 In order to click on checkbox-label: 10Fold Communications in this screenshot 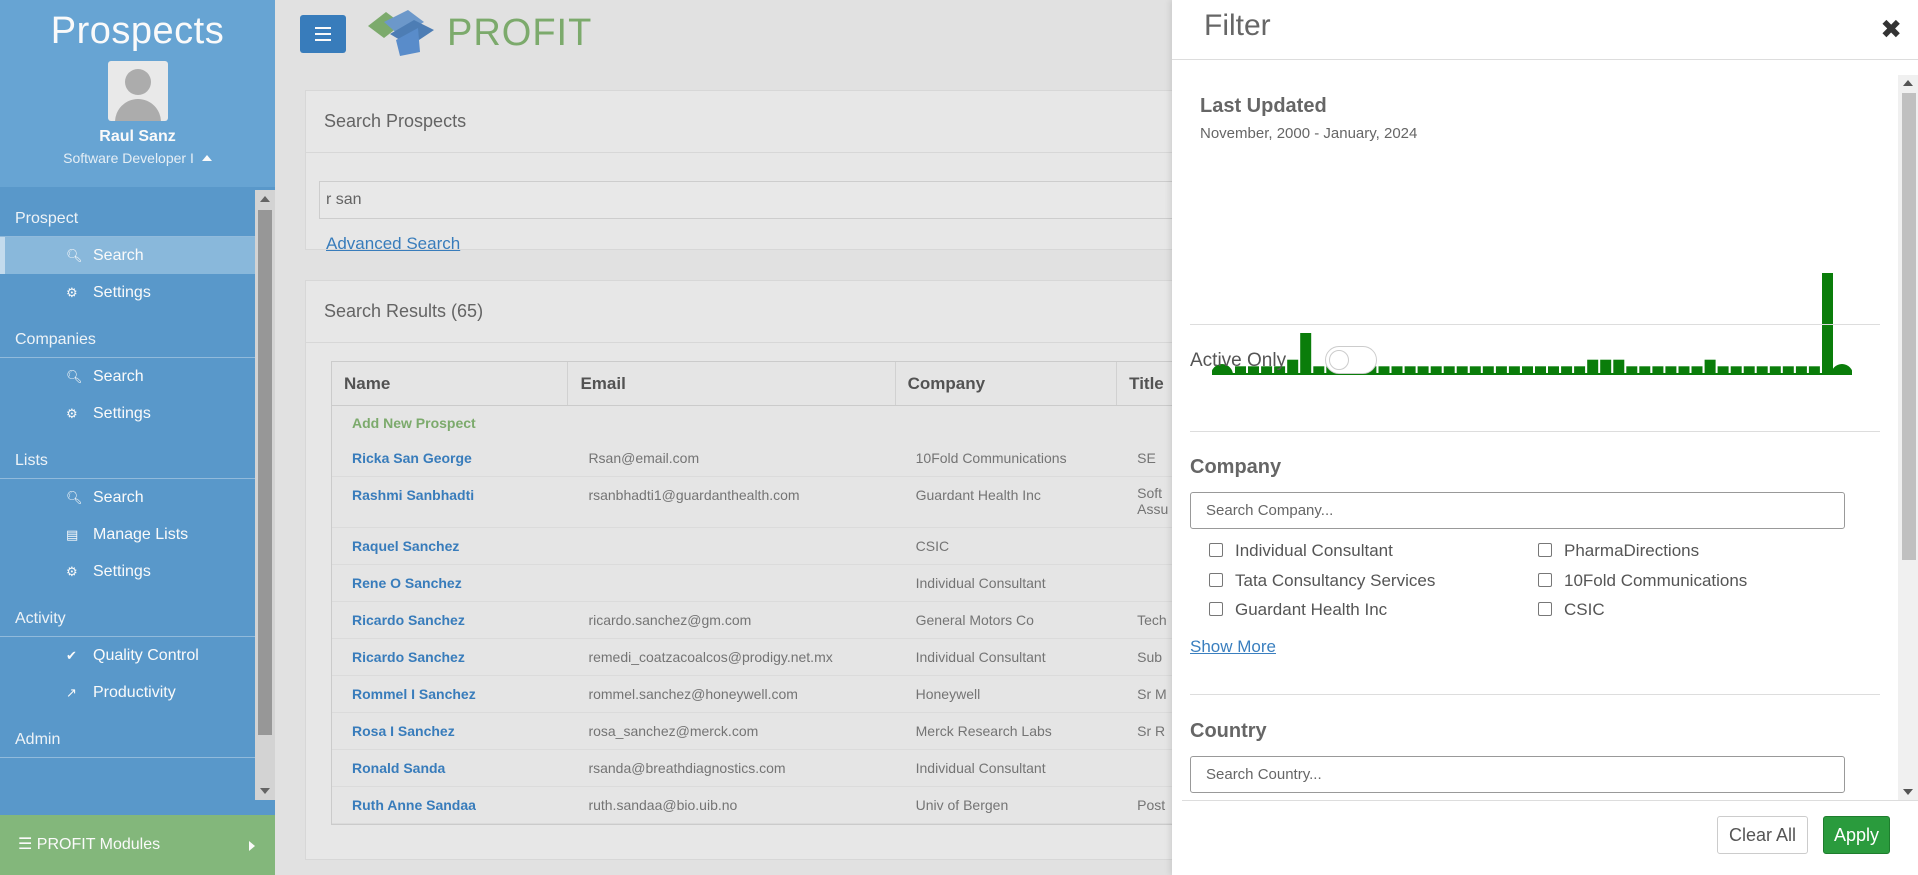, I will do `click(1656, 580)`.